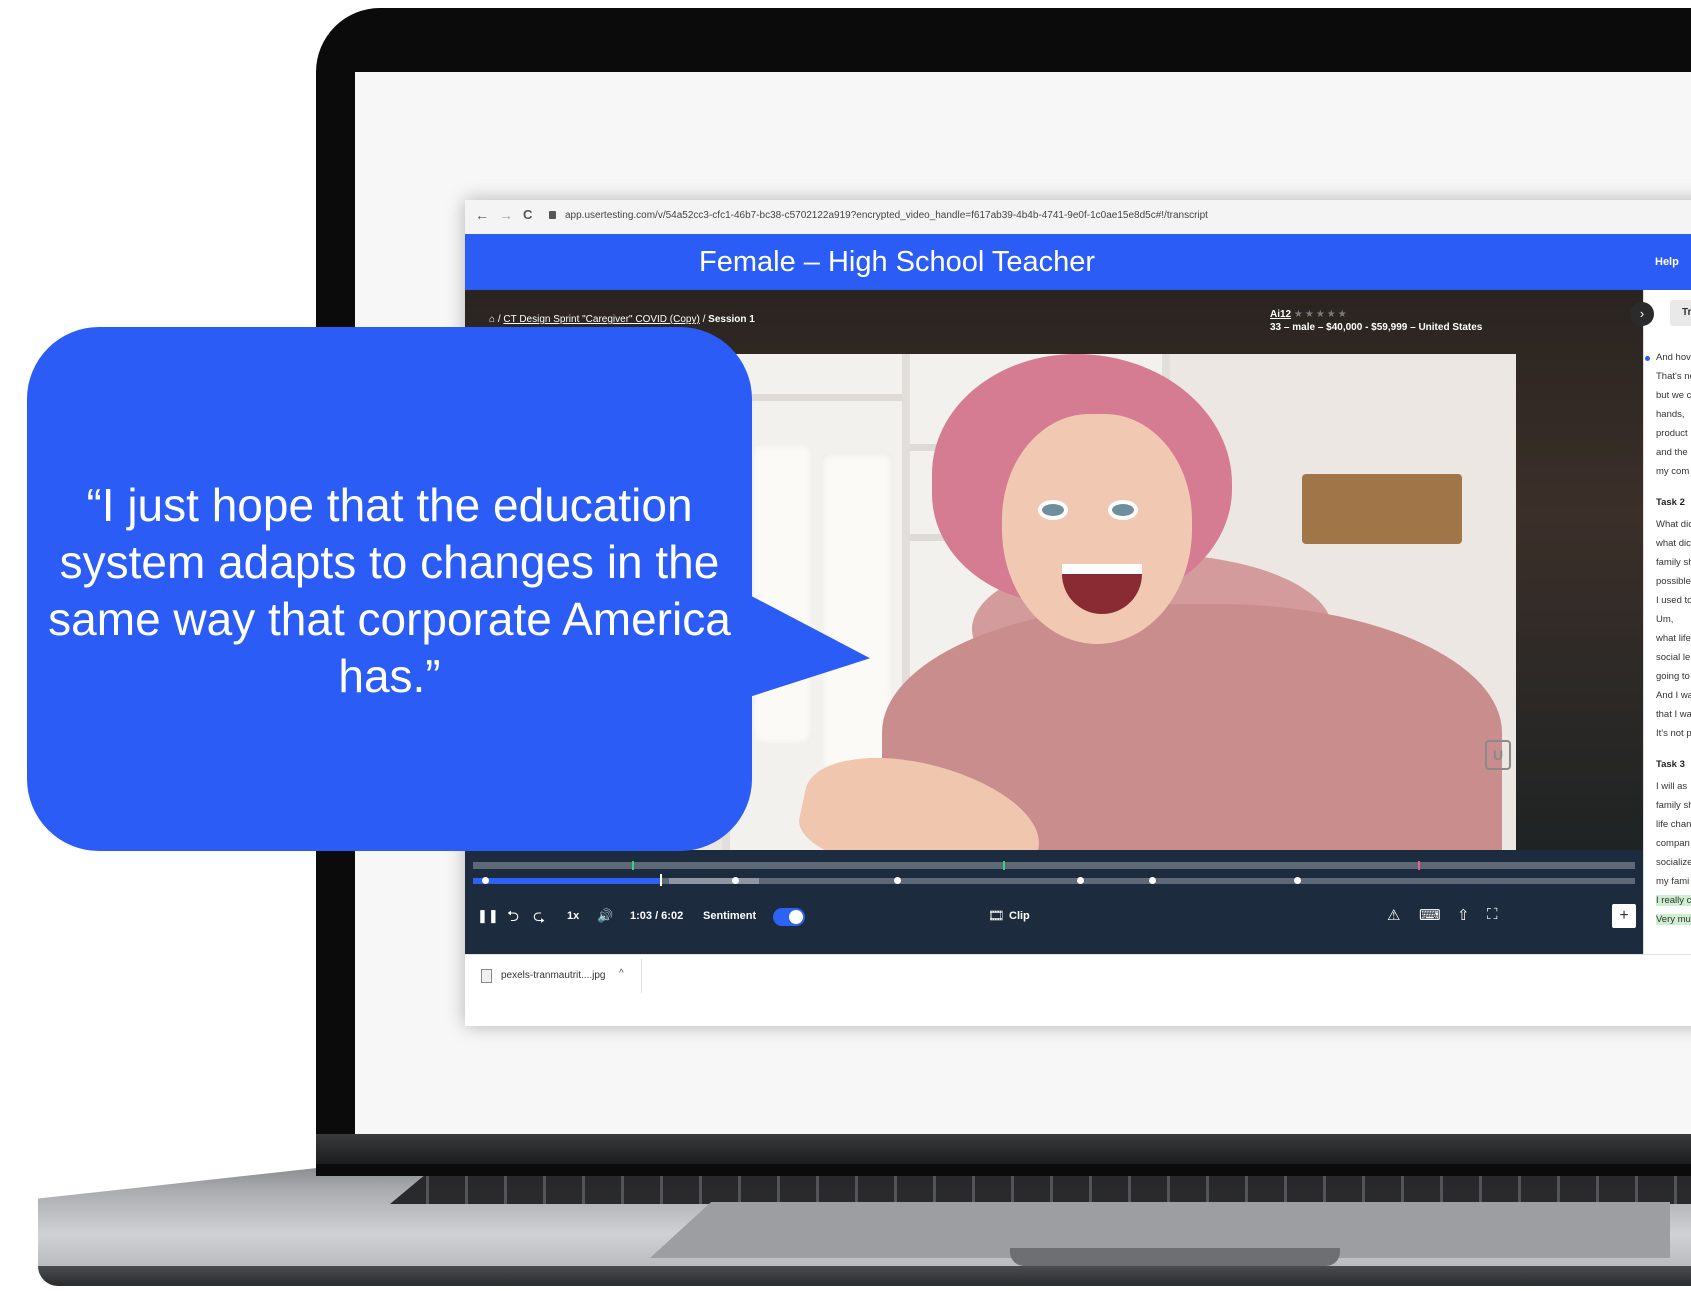  Describe the element at coordinates (796, 917) in the screenshot. I see `toggle-knob` at that location.